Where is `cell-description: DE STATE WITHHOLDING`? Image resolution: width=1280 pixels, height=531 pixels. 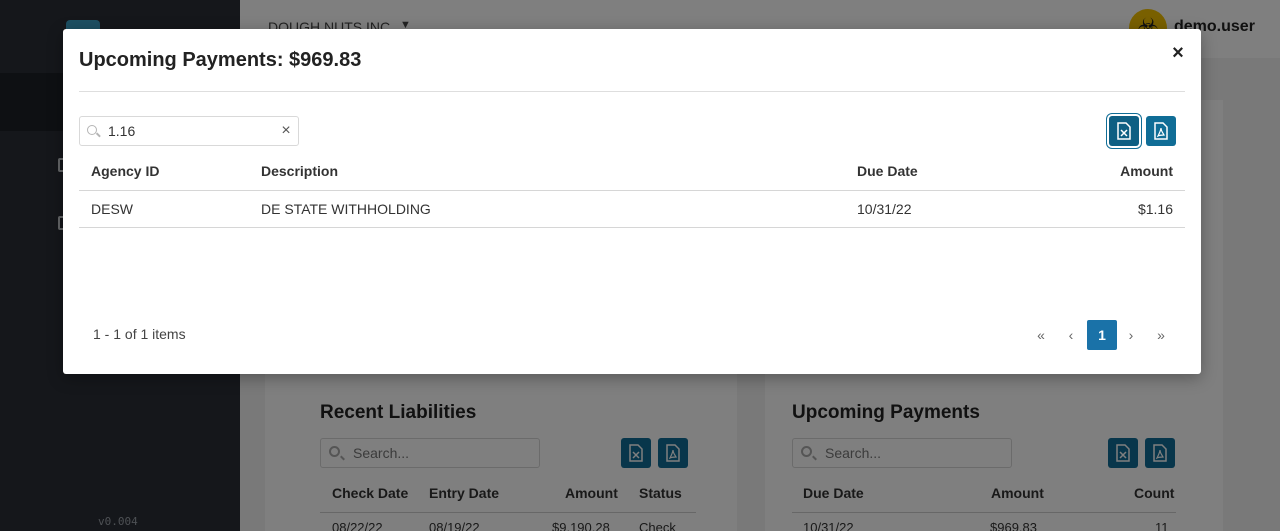
cell-description: DE STATE WITHHOLDING is located at coordinates (346, 209).